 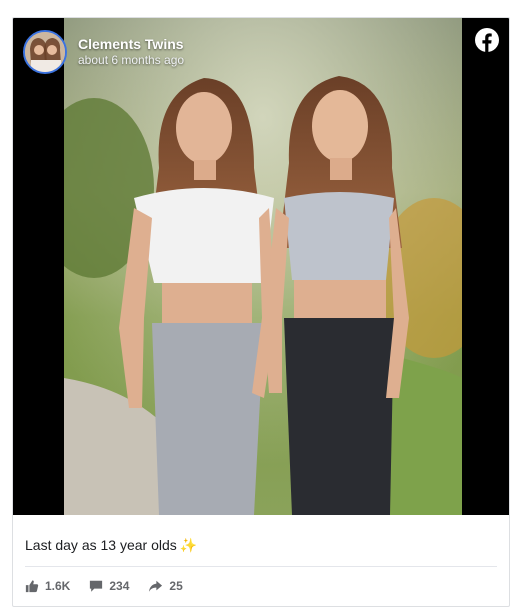 What do you see at coordinates (487, 40) in the screenshot?
I see `facebook-logo-icon` at bounding box center [487, 40].